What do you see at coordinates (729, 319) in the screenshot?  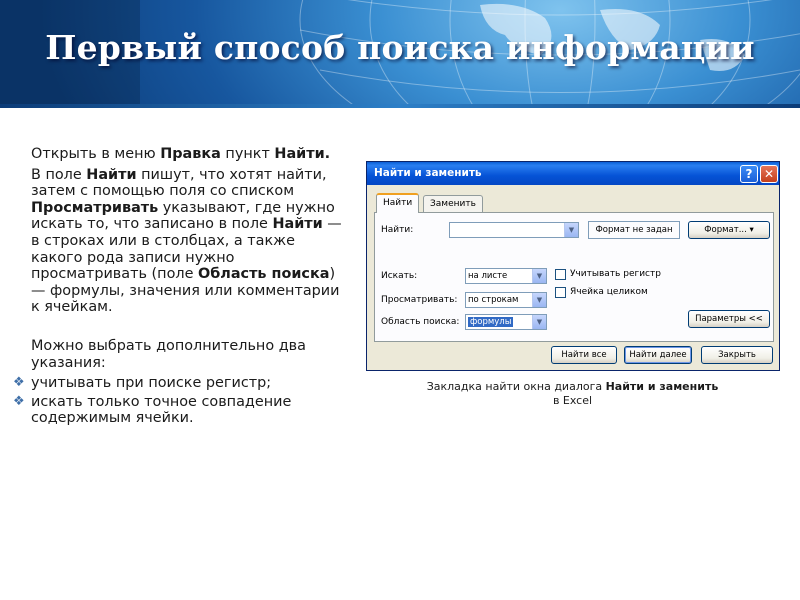 I see `options-button: Параметры <<` at bounding box center [729, 319].